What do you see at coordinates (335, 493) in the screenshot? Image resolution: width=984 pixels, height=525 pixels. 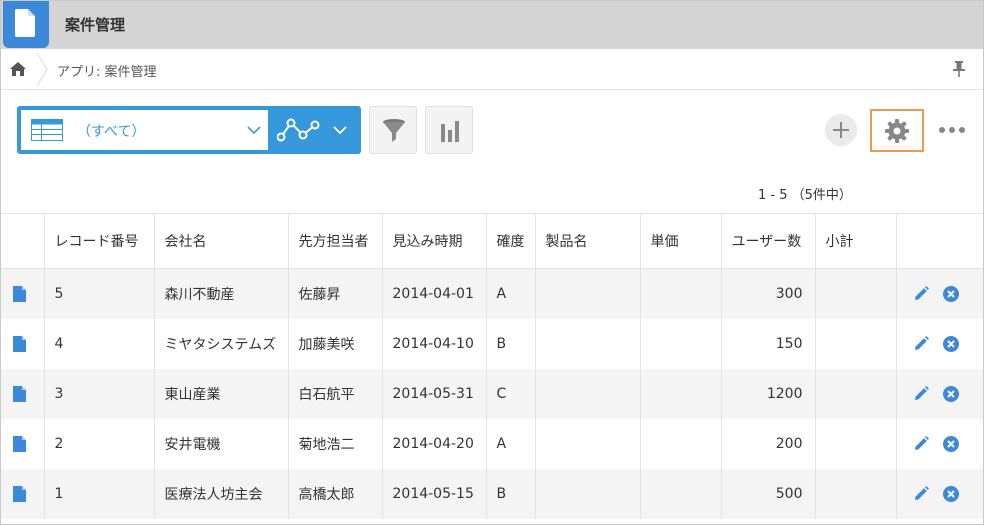 I see `cell-contact: 高橋太郎` at bounding box center [335, 493].